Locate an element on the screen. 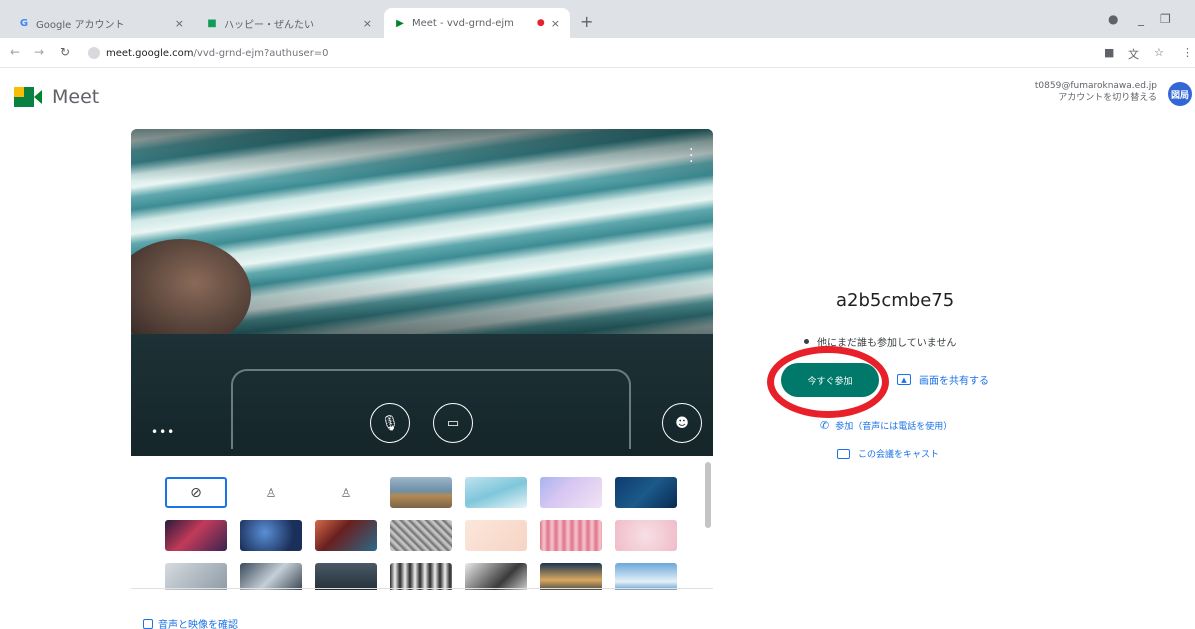 The image size is (1195, 629). meet-logo: Meet is located at coordinates (56, 97).